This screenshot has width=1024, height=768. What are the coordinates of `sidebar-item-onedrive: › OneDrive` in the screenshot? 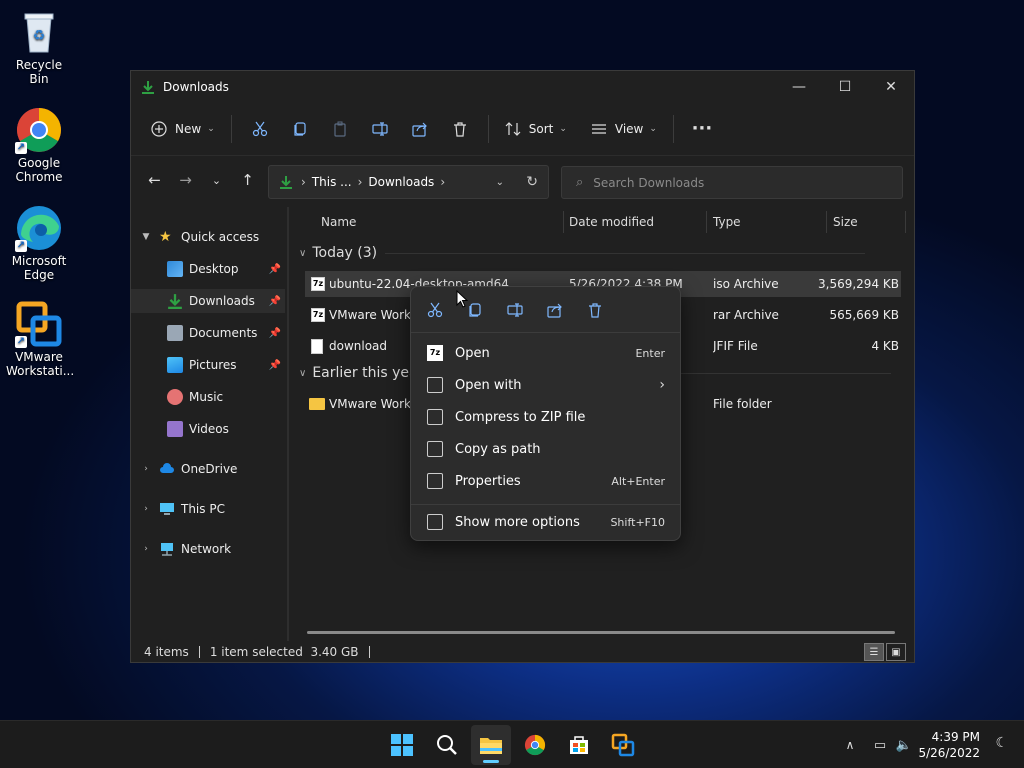 It's located at (188, 469).